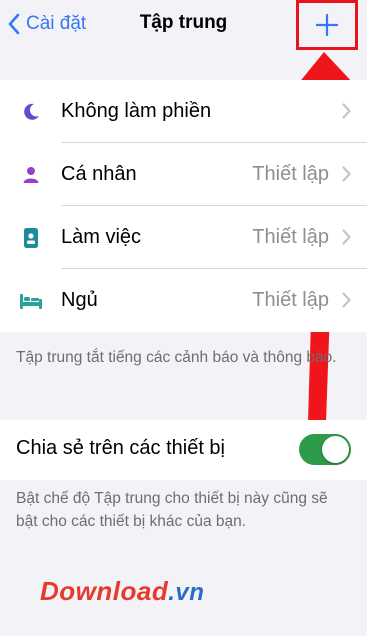  Describe the element at coordinates (101, 237) in the screenshot. I see `focus-row-label: Làm việc` at that location.